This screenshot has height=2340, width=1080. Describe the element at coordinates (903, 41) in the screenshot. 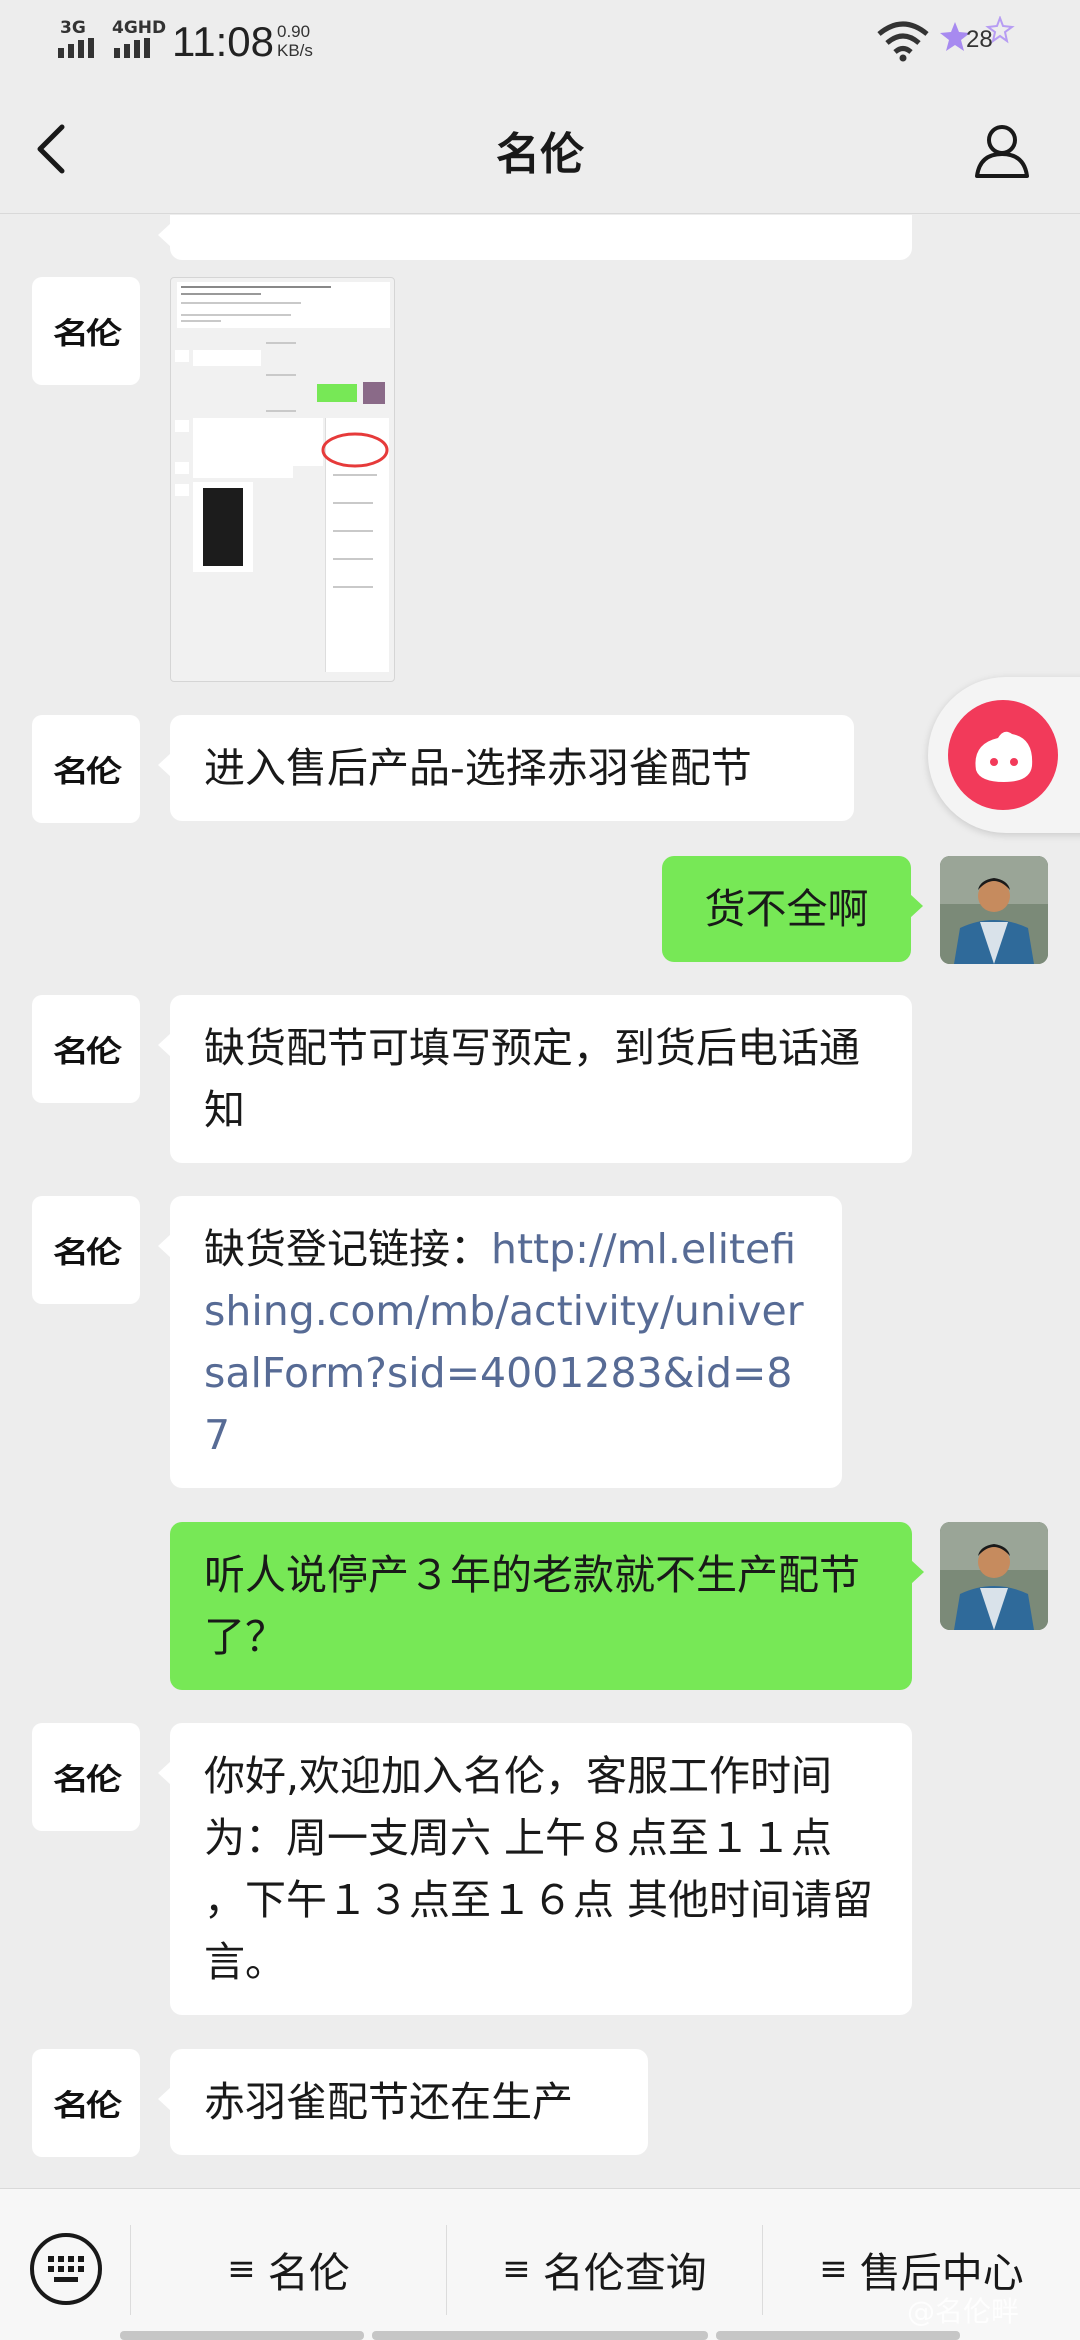

I see `wifi-icon` at that location.